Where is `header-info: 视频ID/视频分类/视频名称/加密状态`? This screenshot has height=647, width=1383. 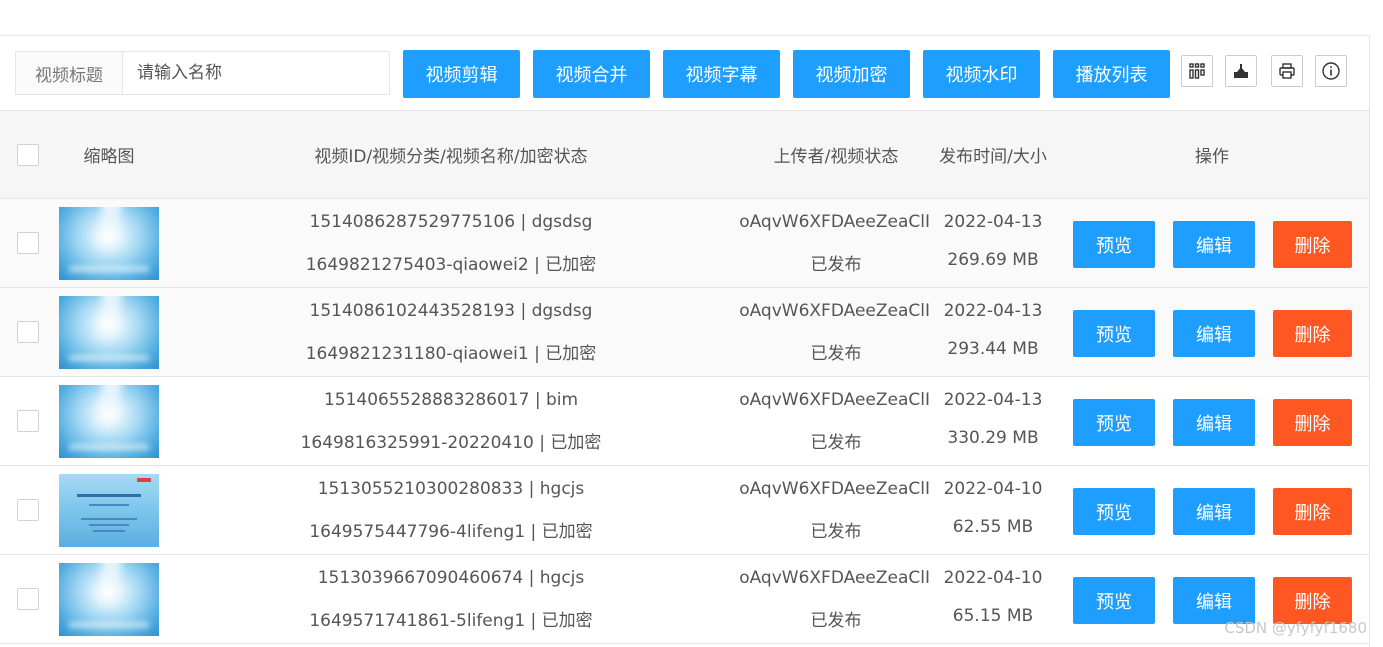 header-info: 视频ID/视频分类/视频名称/加密状态 is located at coordinates (451, 157).